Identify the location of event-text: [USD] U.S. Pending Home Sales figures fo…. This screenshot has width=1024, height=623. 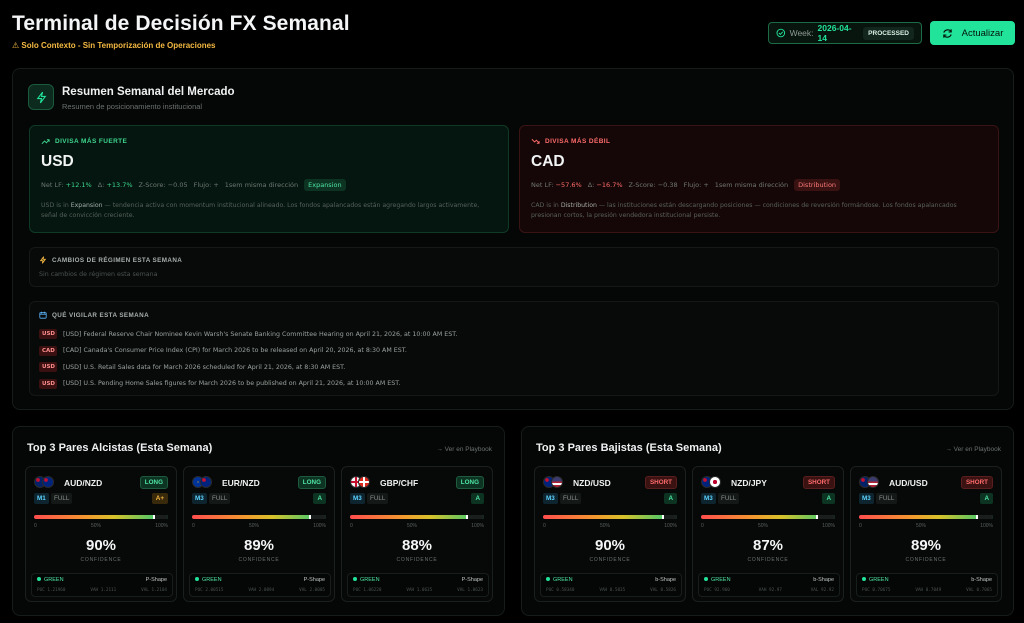
(232, 384).